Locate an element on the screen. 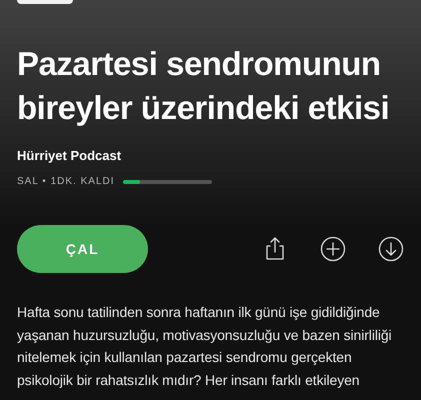 The image size is (421, 400). add-icon is located at coordinates (333, 249).